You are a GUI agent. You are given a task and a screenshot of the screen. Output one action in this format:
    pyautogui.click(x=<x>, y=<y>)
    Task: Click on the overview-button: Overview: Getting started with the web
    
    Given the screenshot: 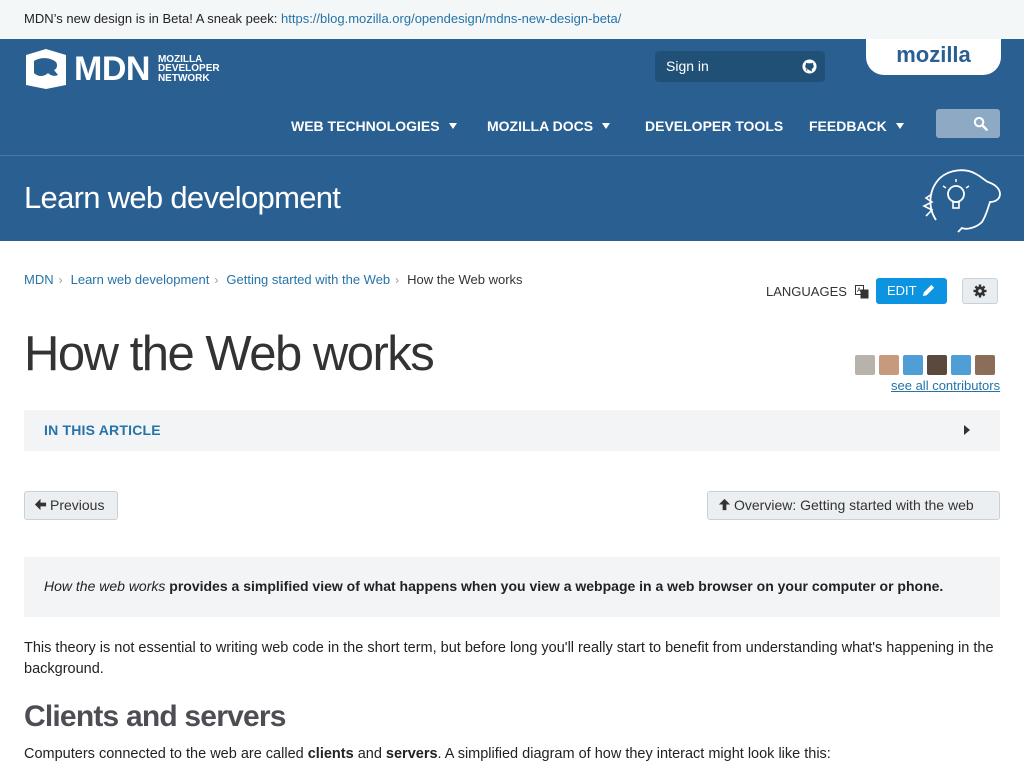 What is the action you would take?
    pyautogui.click(x=853, y=505)
    